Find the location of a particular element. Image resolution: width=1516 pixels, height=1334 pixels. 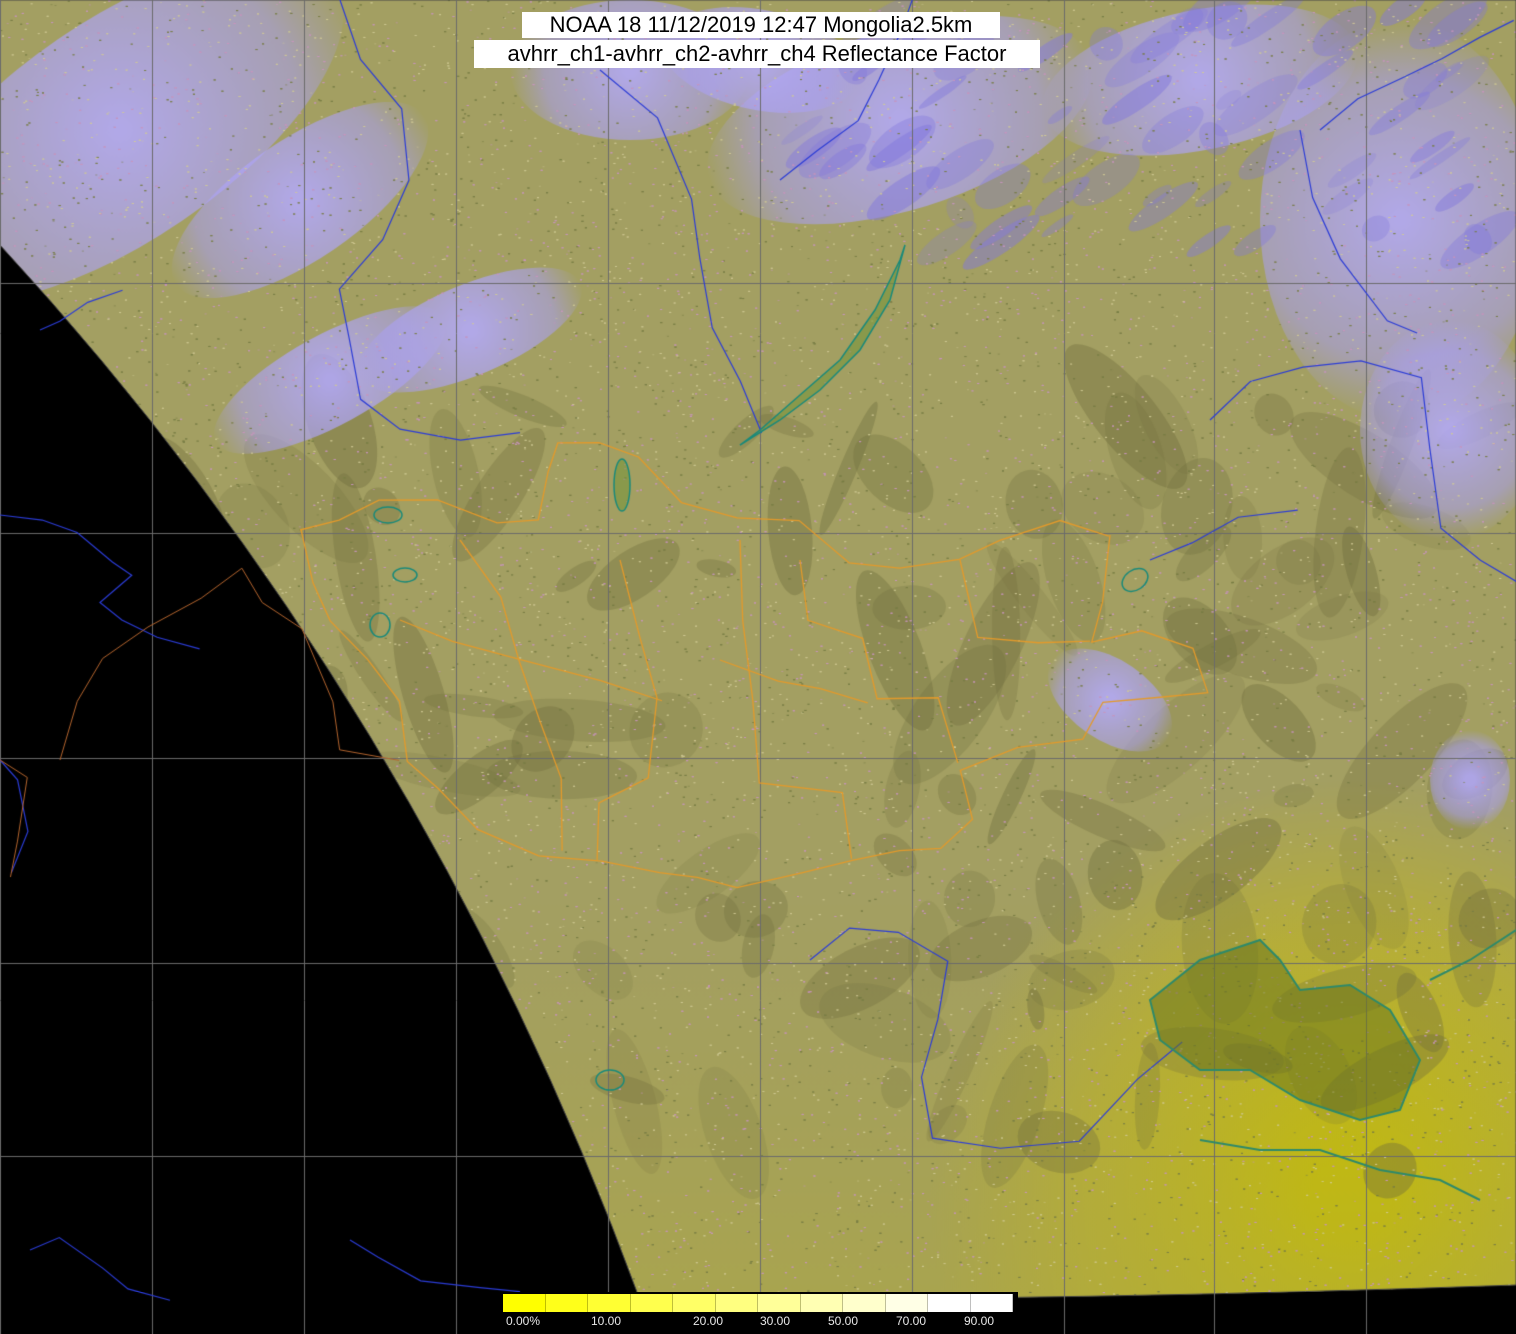

map-title: NOAA 18 11/12/2019 12:47 Mongolia2.5km is located at coordinates (761, 25).